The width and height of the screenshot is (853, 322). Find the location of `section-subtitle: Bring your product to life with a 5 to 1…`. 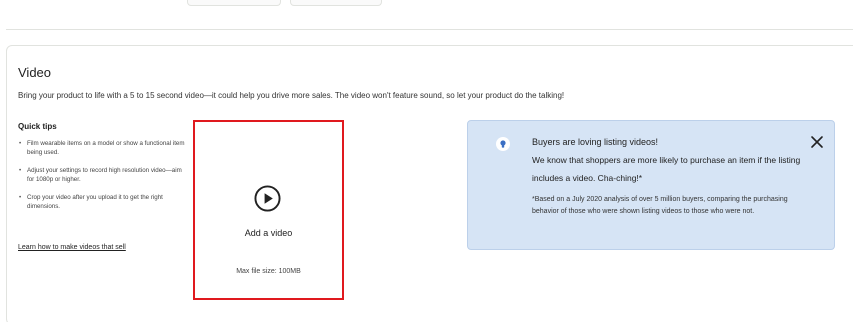

section-subtitle: Bring your product to life with a 5 to 1… is located at coordinates (291, 95).